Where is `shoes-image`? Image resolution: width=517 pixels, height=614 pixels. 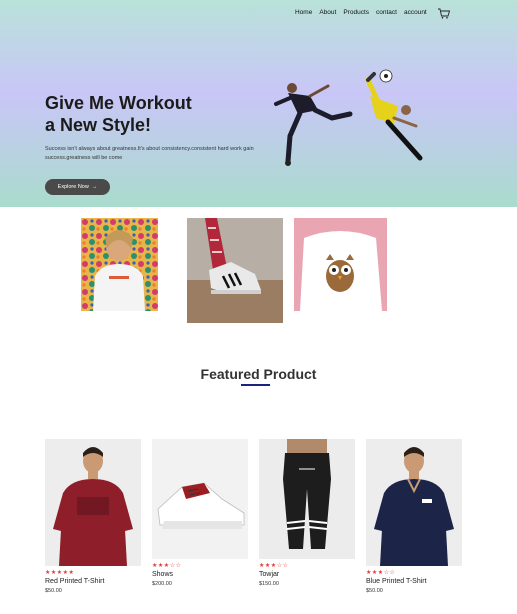 shoes-image is located at coordinates (200, 499).